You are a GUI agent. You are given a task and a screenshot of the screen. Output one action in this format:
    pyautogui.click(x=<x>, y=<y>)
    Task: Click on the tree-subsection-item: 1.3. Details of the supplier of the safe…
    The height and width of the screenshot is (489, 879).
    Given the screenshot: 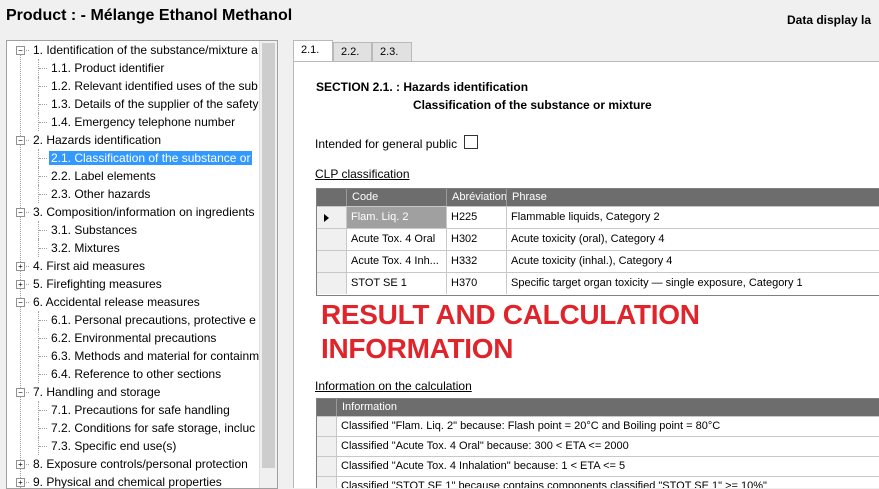 What is the action you would take?
    pyautogui.click(x=154, y=104)
    